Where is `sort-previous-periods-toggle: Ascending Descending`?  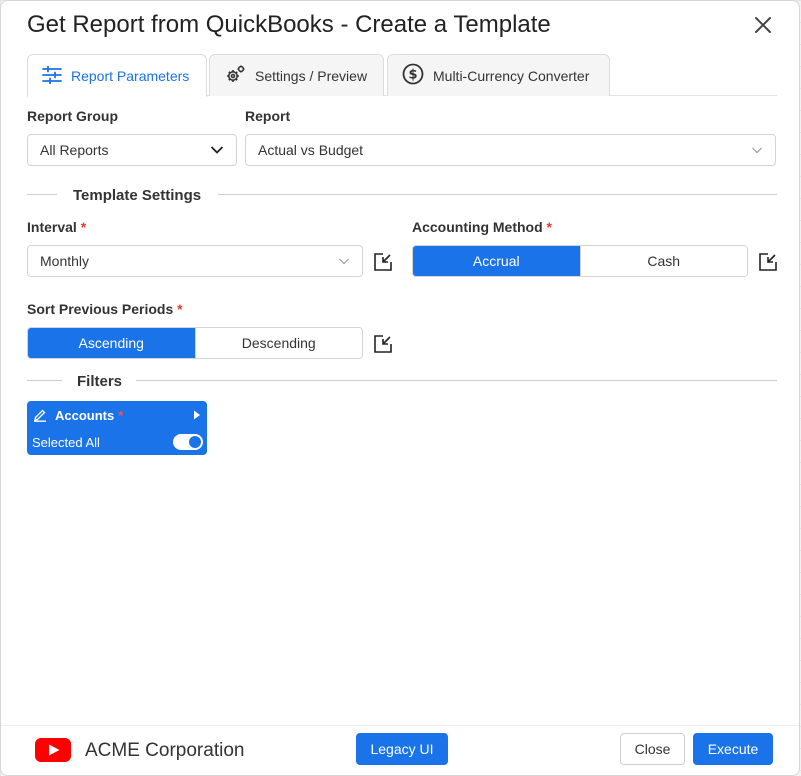
sort-previous-periods-toggle: Ascending Descending is located at coordinates (195, 343).